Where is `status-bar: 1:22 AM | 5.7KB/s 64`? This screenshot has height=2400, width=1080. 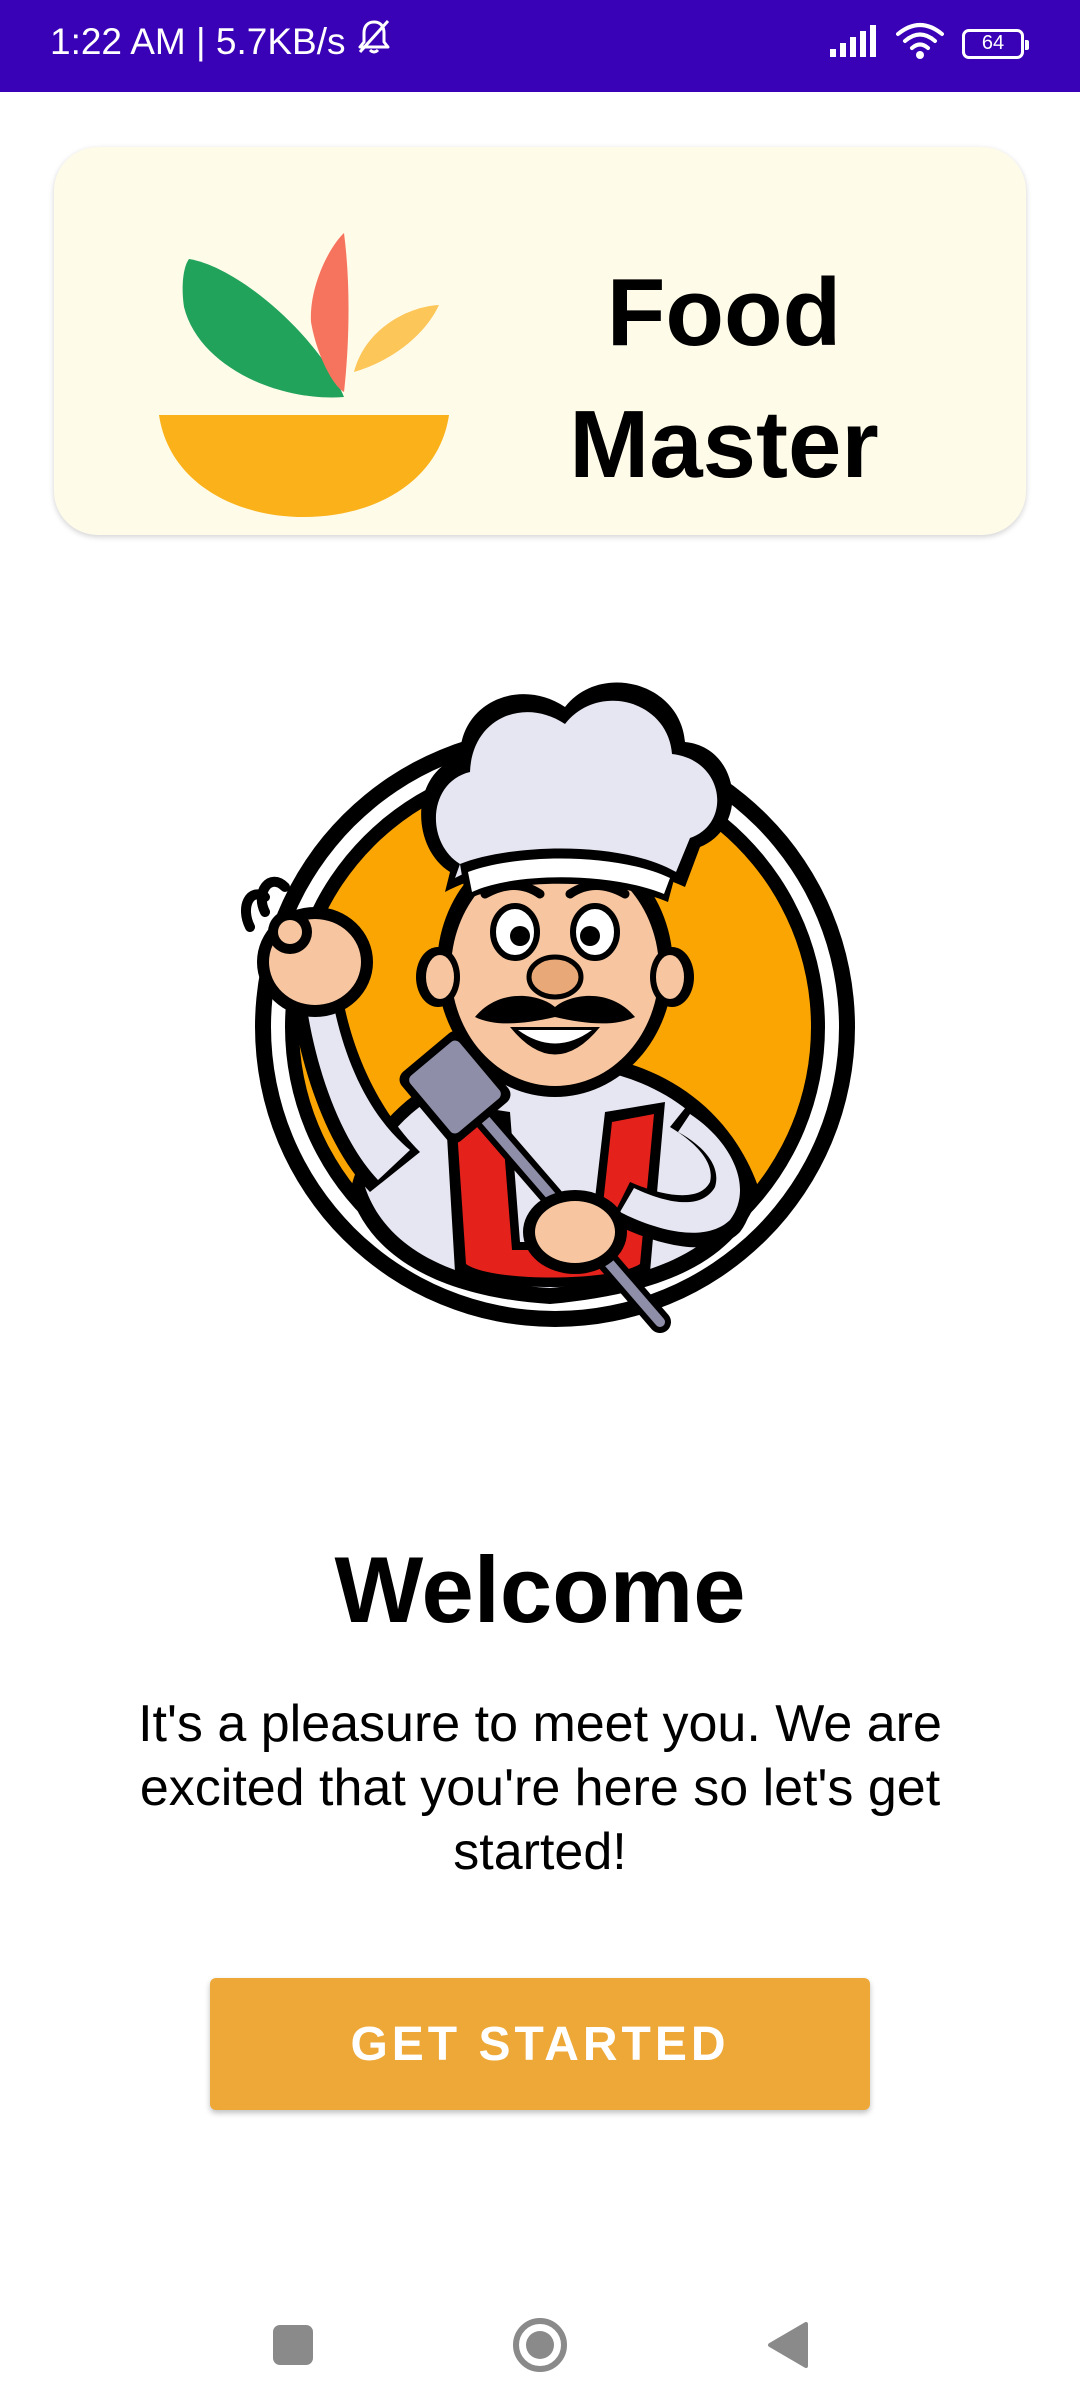 status-bar: 1:22 AM | 5.7KB/s 64 is located at coordinates (540, 46).